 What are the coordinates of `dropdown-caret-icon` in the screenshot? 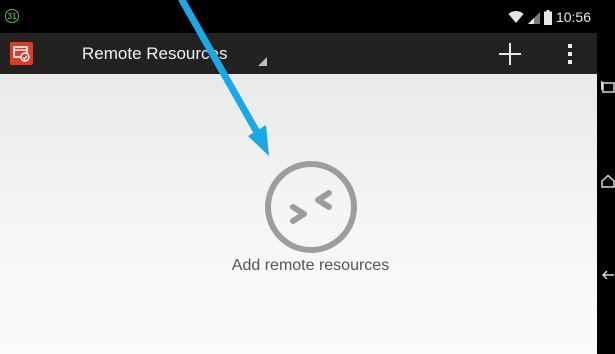 It's located at (262, 61).